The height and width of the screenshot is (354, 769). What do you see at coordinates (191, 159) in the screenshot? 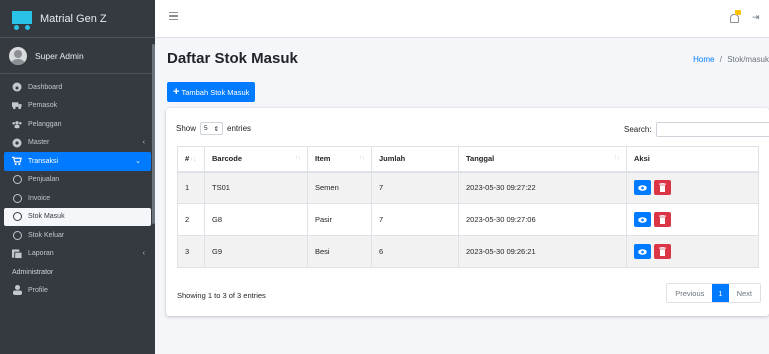
I see `col-no: #↑↓` at bounding box center [191, 159].